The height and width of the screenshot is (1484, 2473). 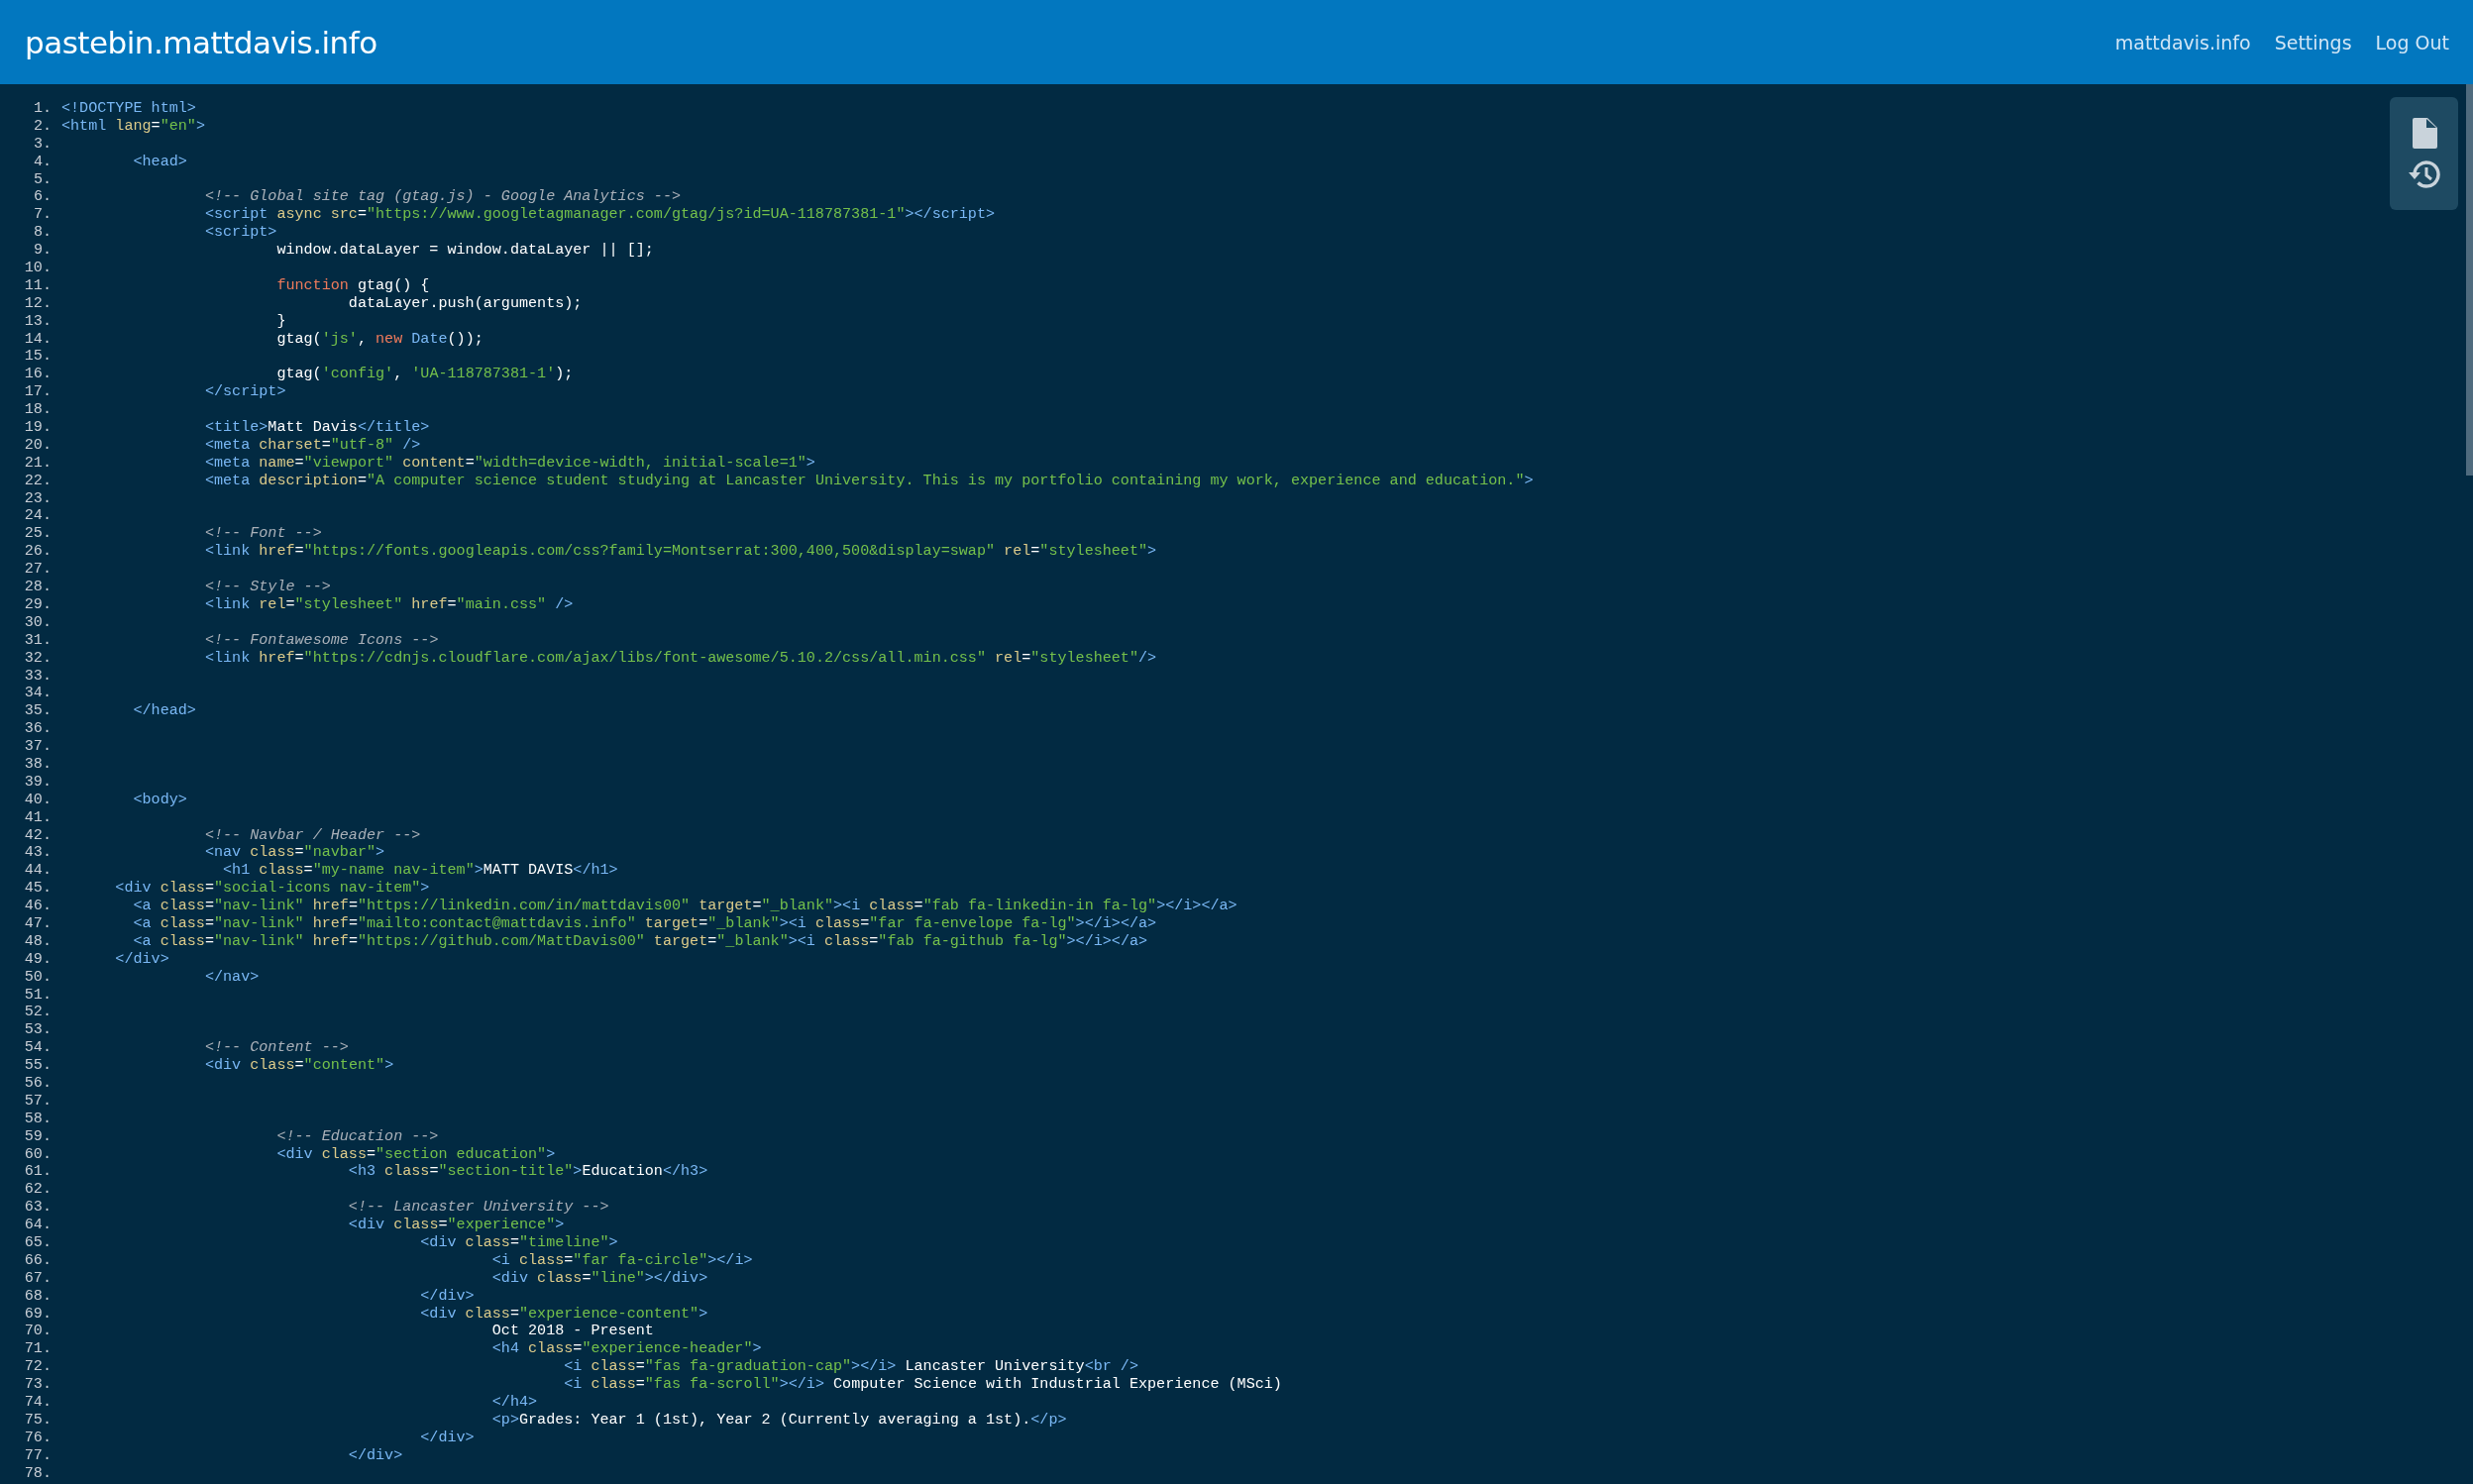 I want to click on line-number: 21., so click(x=38, y=464).